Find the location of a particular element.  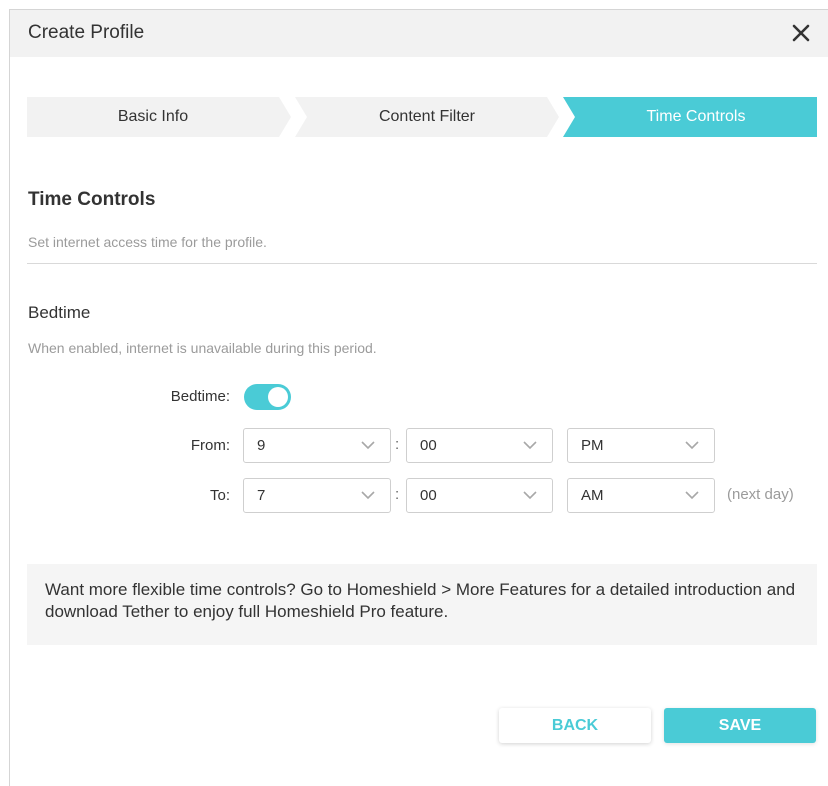

divider is located at coordinates (422, 263).